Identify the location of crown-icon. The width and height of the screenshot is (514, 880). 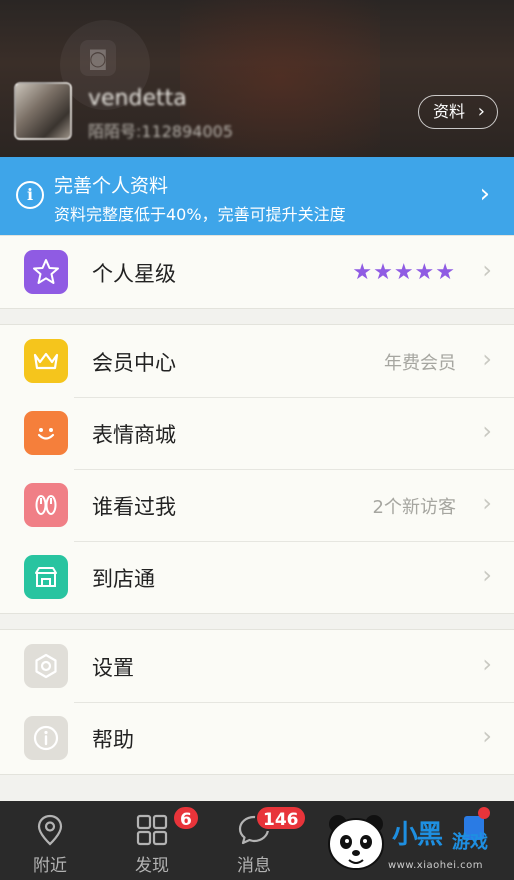
(46, 361).